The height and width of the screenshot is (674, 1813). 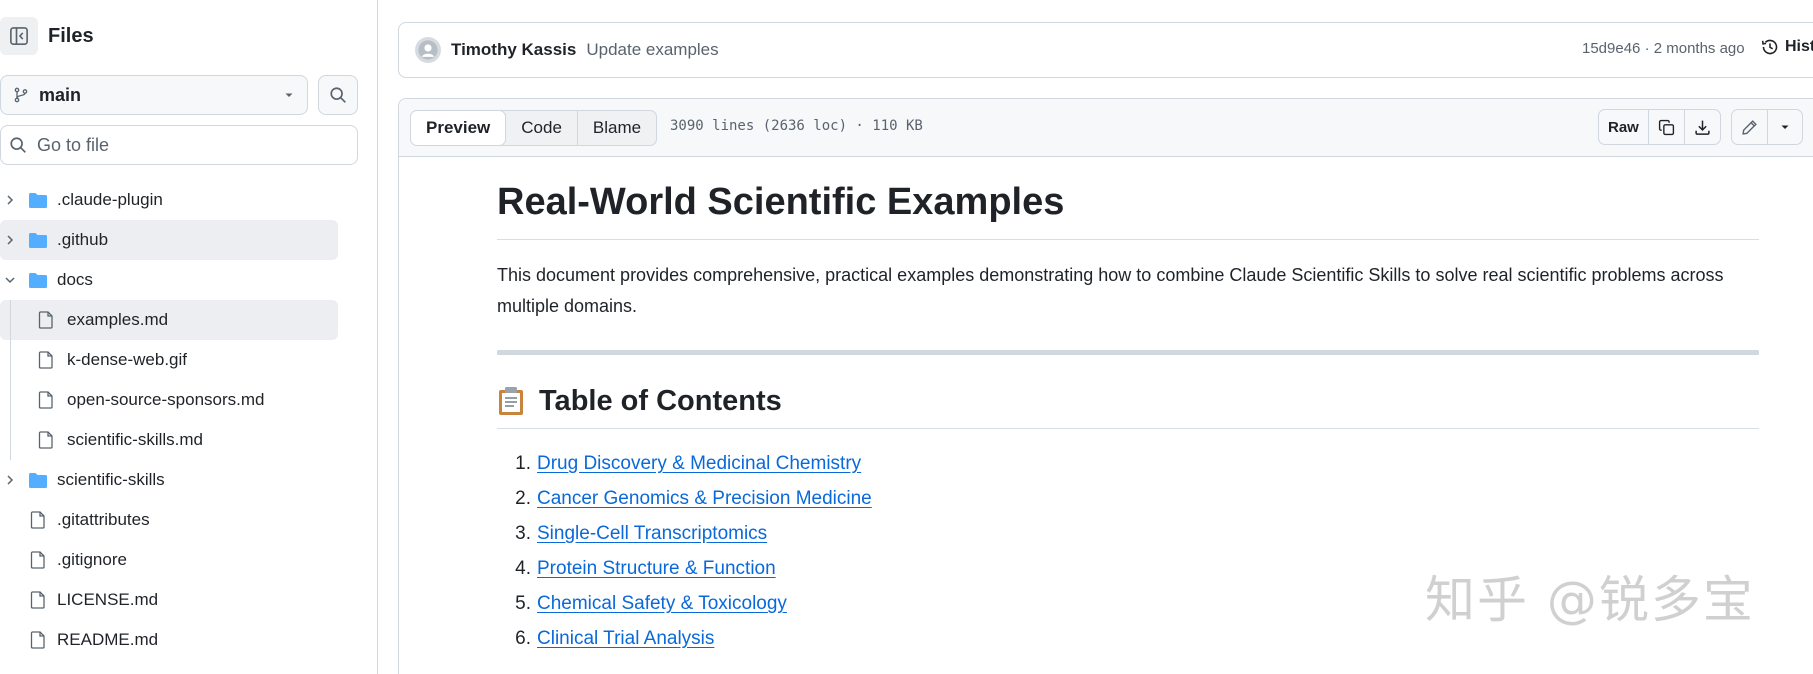 What do you see at coordinates (1663, 48) in the screenshot?
I see `commit-meta: 15d9e46 · 2 months ago` at bounding box center [1663, 48].